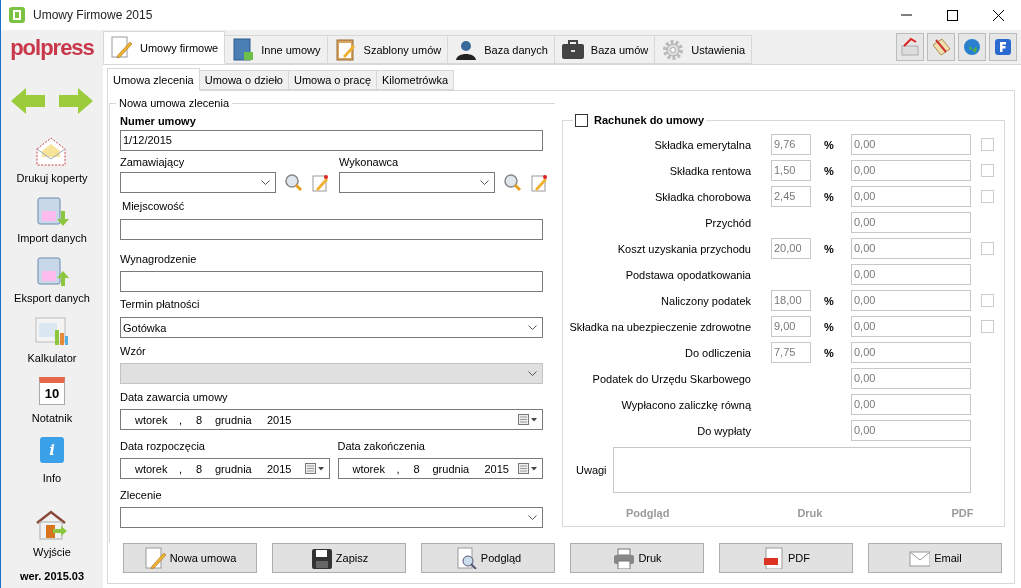  I want to click on sub-tab: Umowa o pracę, so click(332, 80).